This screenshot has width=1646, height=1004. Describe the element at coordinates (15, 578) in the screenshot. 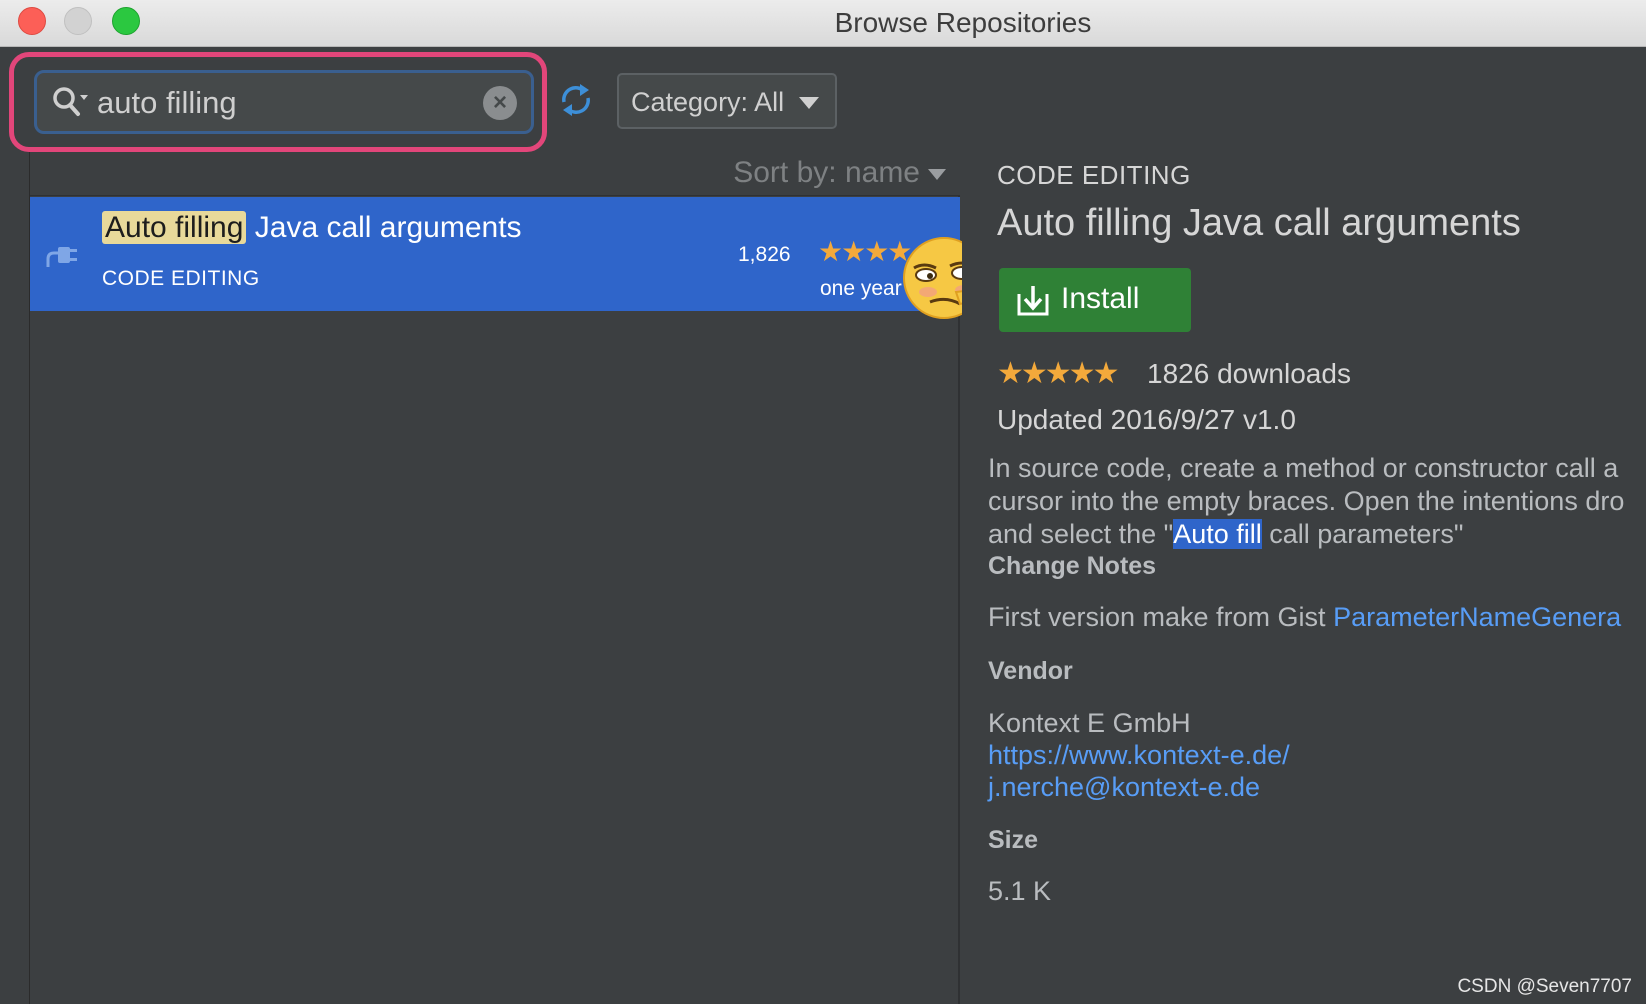

I see `left-gutter` at that location.